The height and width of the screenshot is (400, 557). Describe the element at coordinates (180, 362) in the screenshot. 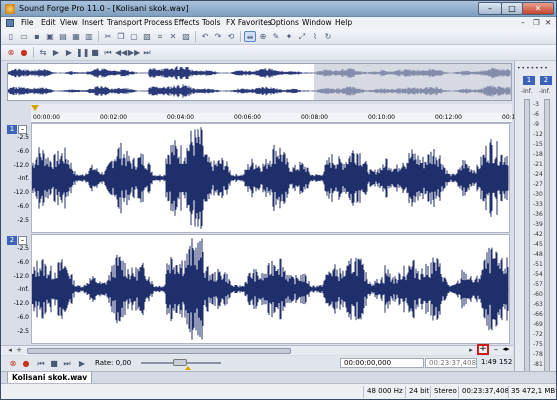

I see `rate-slider-knob` at that location.